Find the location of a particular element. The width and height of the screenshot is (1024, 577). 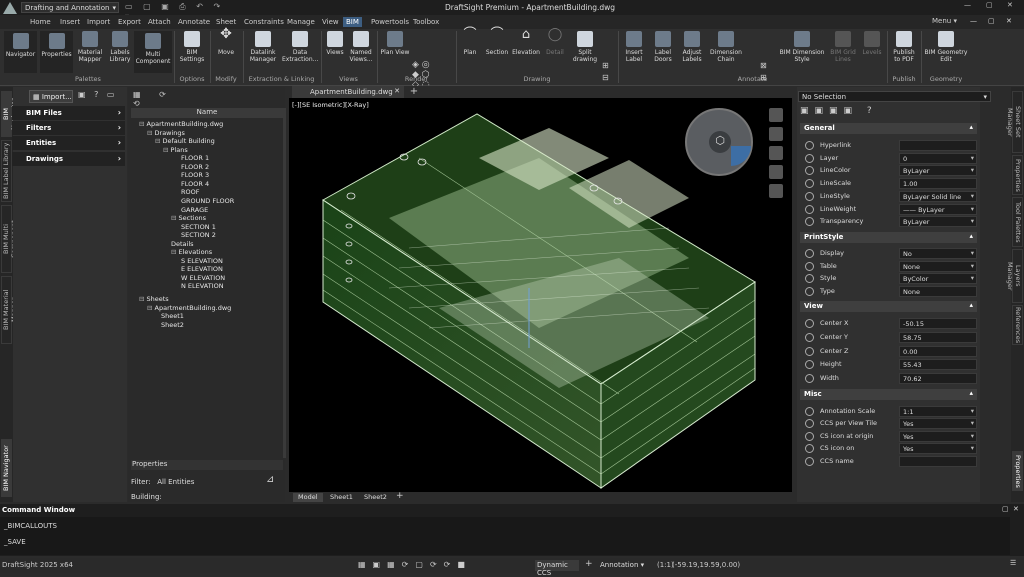

views-button: Views is located at coordinates (335, 43).